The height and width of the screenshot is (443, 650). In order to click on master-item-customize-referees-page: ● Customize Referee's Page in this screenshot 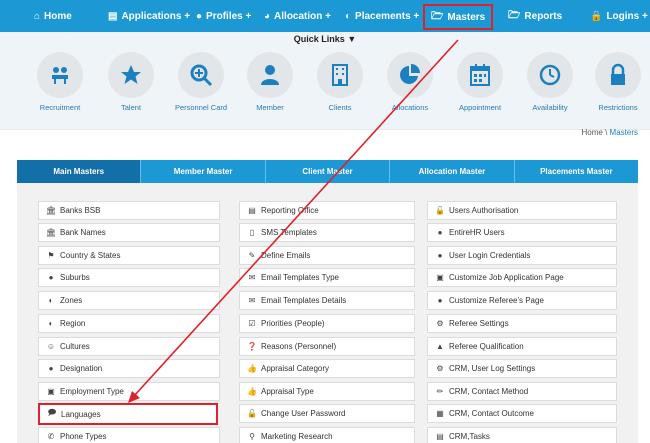, I will do `click(522, 300)`.